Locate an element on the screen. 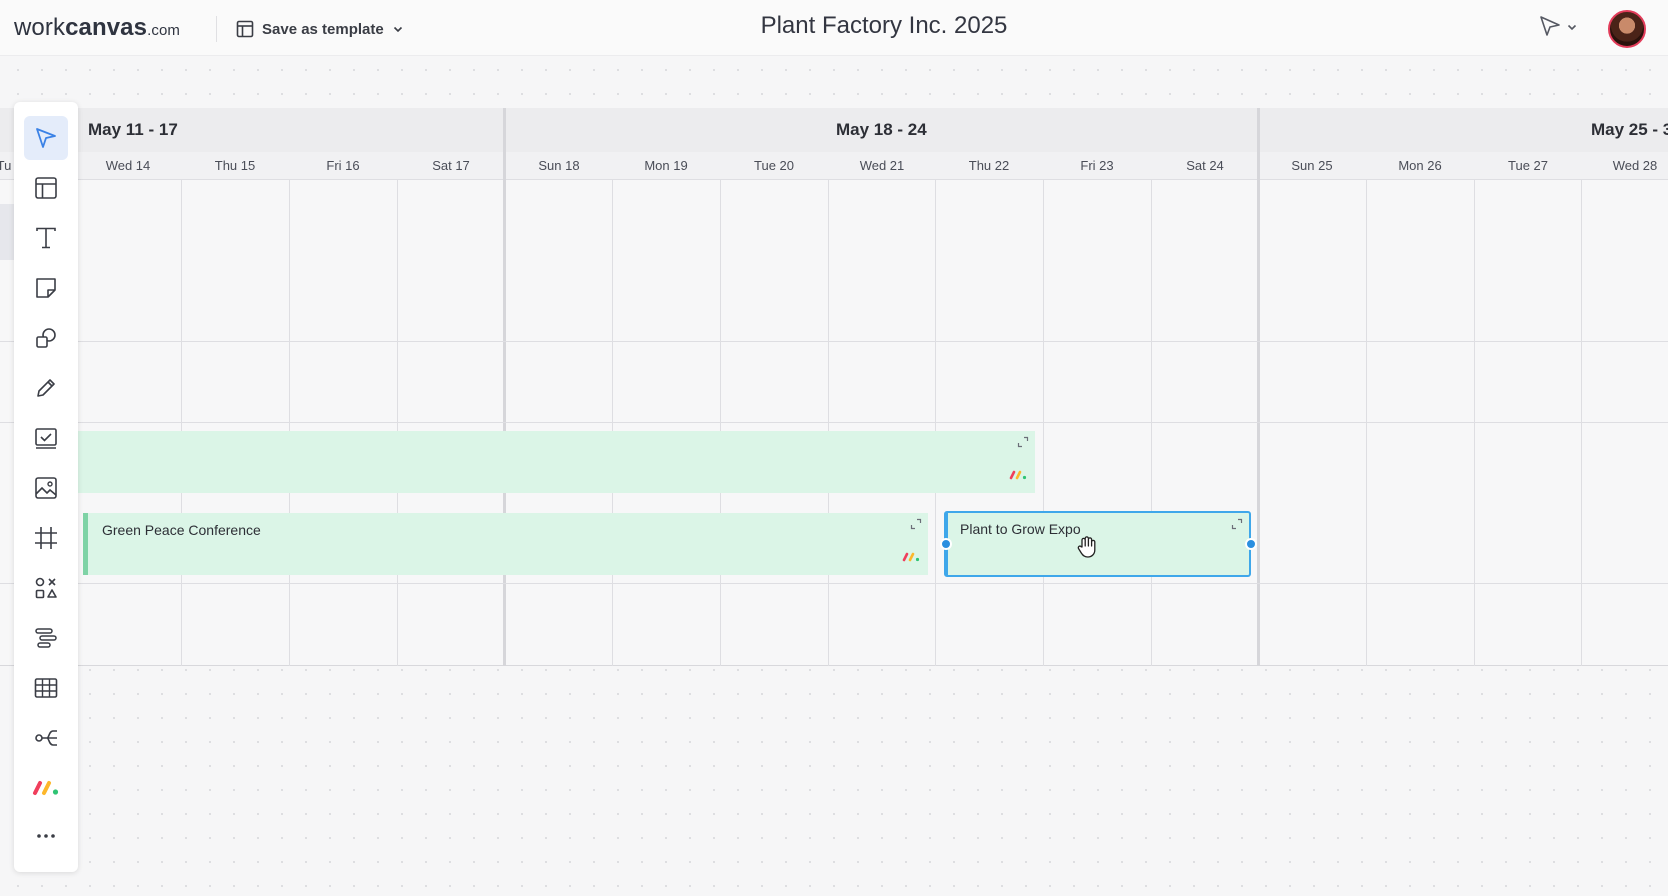 The image size is (1668, 896). header-divider is located at coordinates (216, 29).